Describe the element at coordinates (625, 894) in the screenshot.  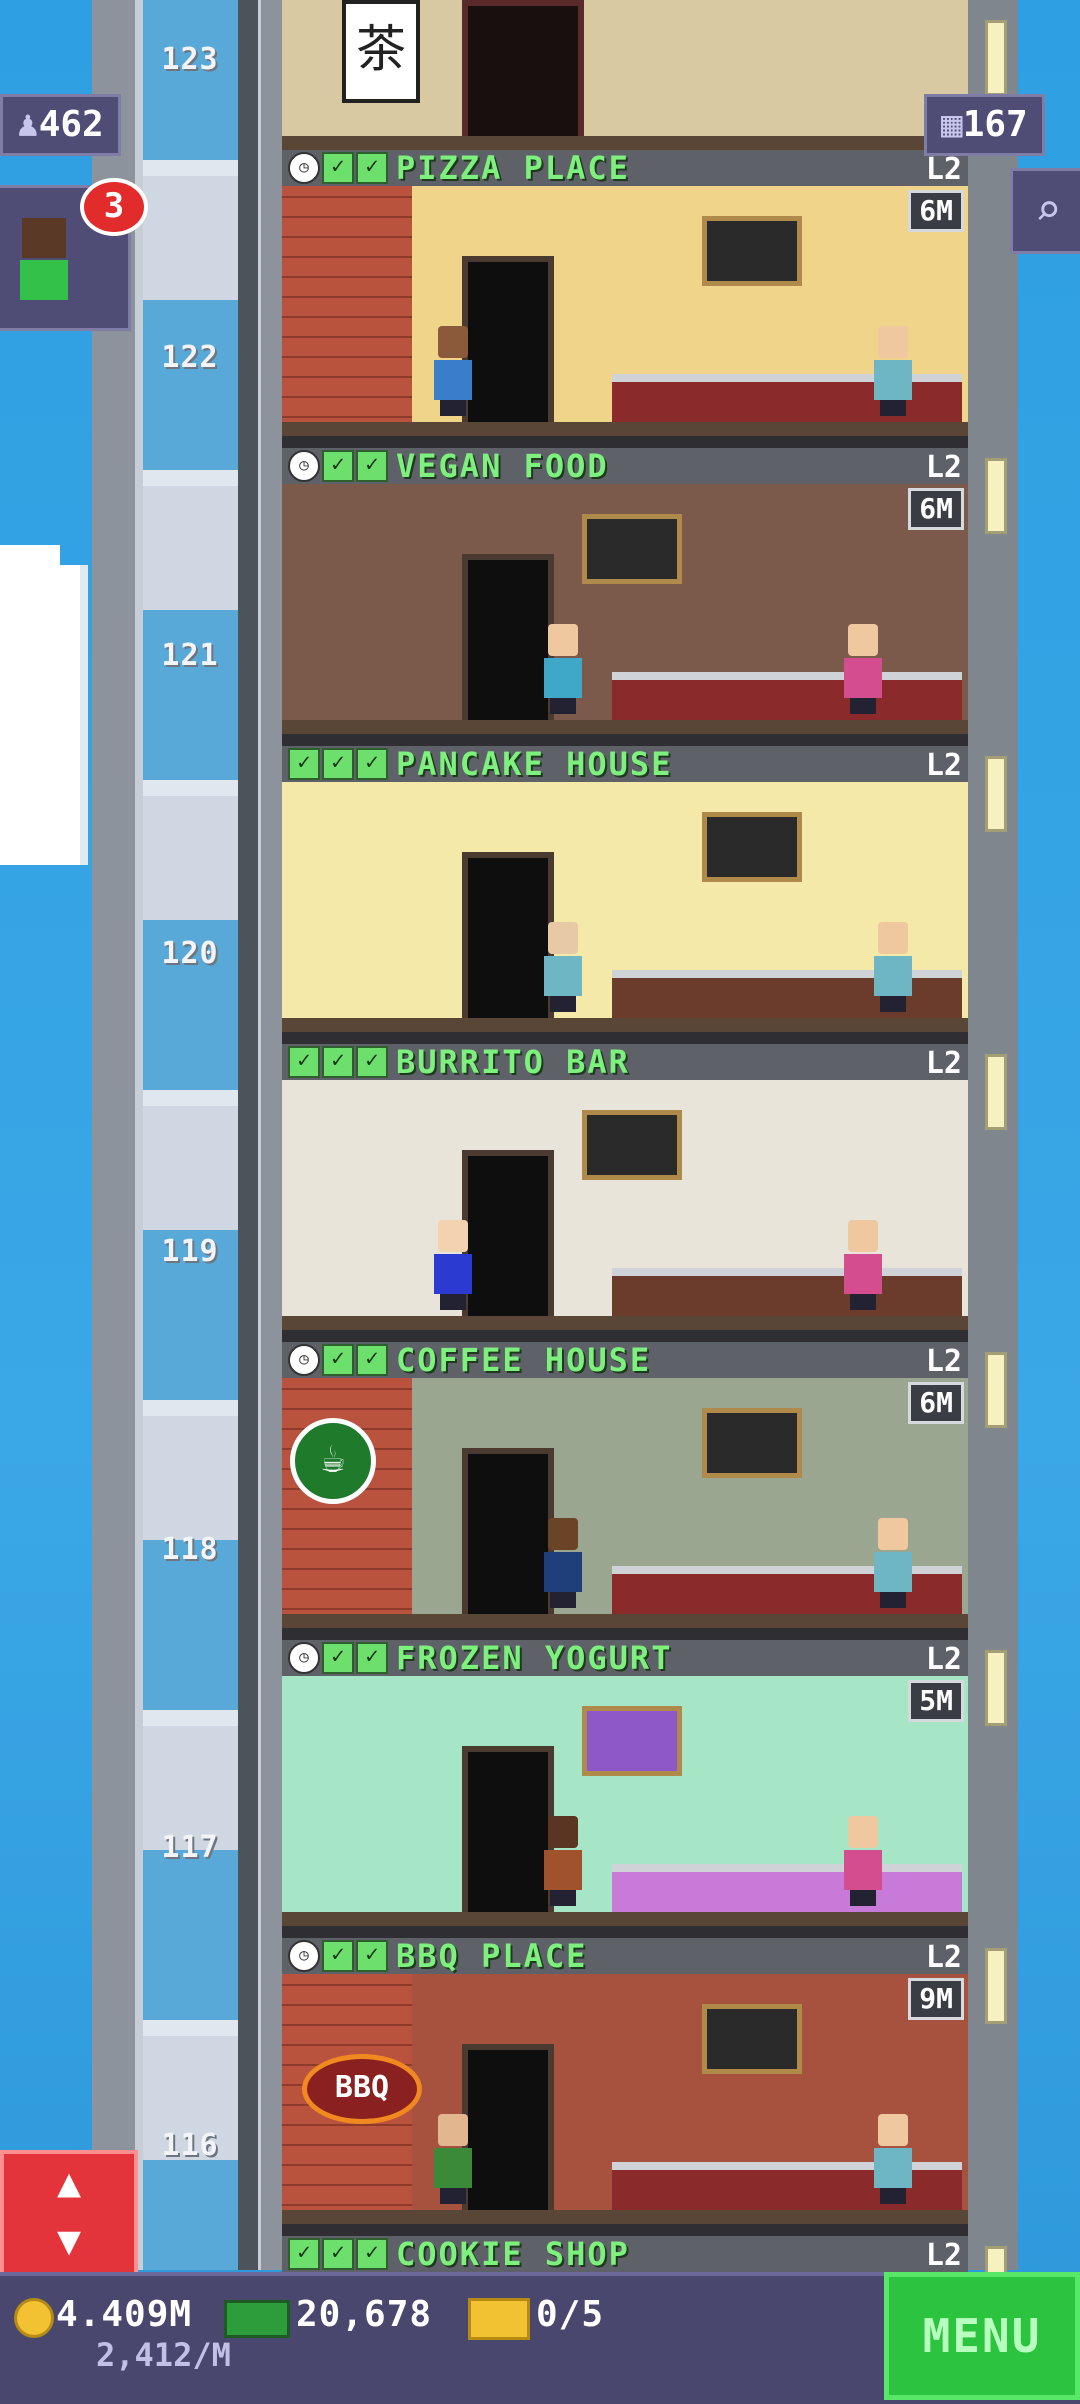
I see `floor-pancake-house: ✓ ✓ ✓ PANCAKE HOUSE L2` at that location.